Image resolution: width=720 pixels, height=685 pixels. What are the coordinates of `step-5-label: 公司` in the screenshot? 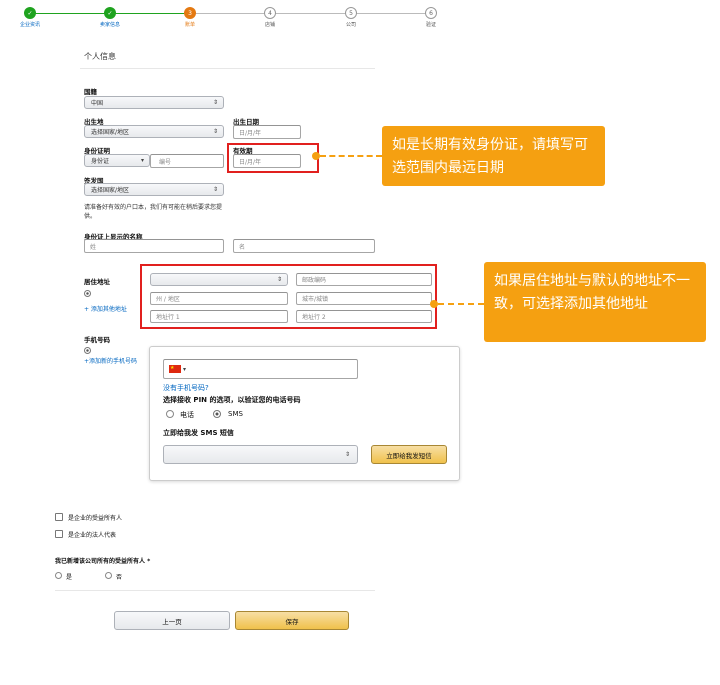 It's located at (350, 25).